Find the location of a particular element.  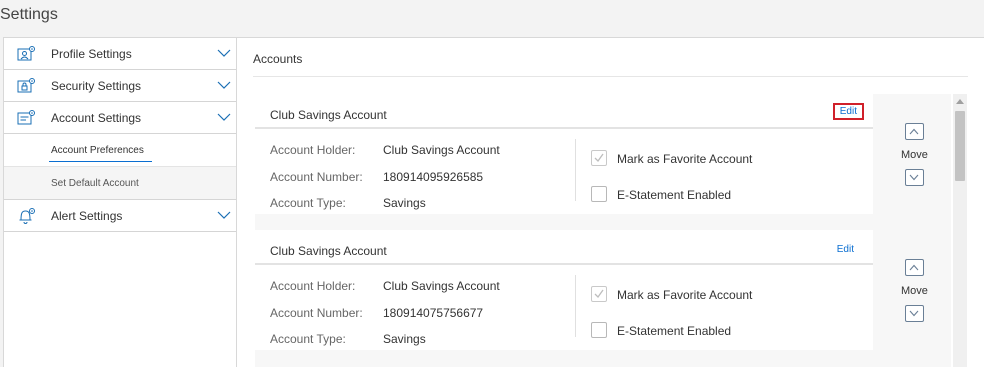

sidebar-item-alert-settings: Alert Settings is located at coordinates (120, 216).